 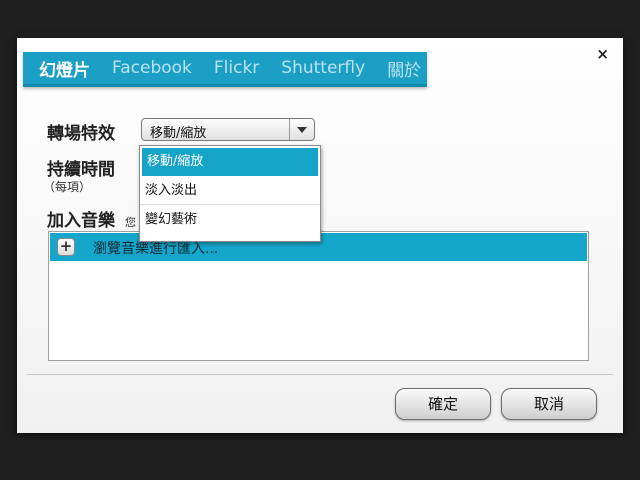 What do you see at coordinates (130, 222) in the screenshot?
I see `music-hint: 您` at bounding box center [130, 222].